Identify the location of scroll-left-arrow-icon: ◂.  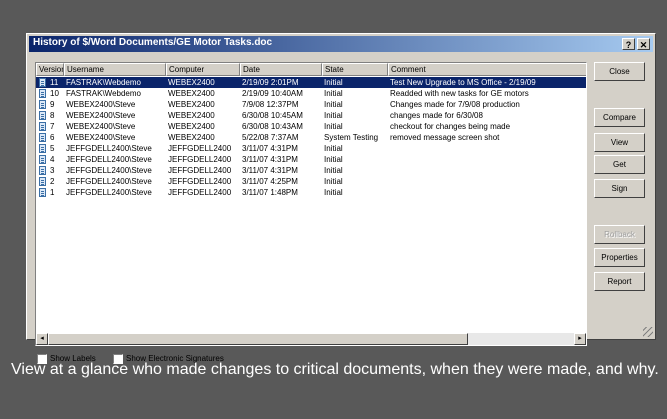
(42, 339).